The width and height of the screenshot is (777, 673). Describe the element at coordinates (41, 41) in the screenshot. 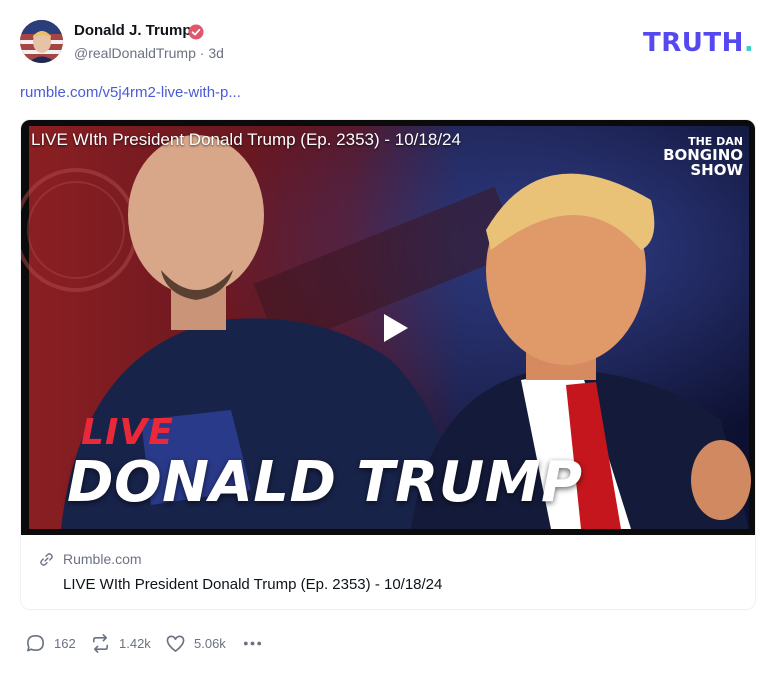

I see `avatar` at that location.